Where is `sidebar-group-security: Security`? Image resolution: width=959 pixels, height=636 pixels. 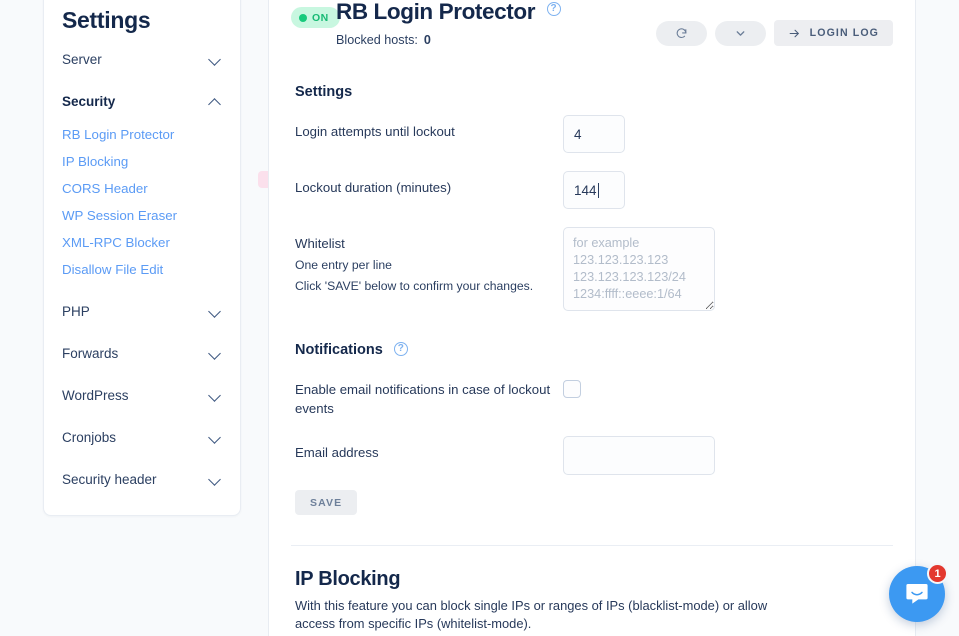
sidebar-group-security: Security is located at coordinates (142, 101).